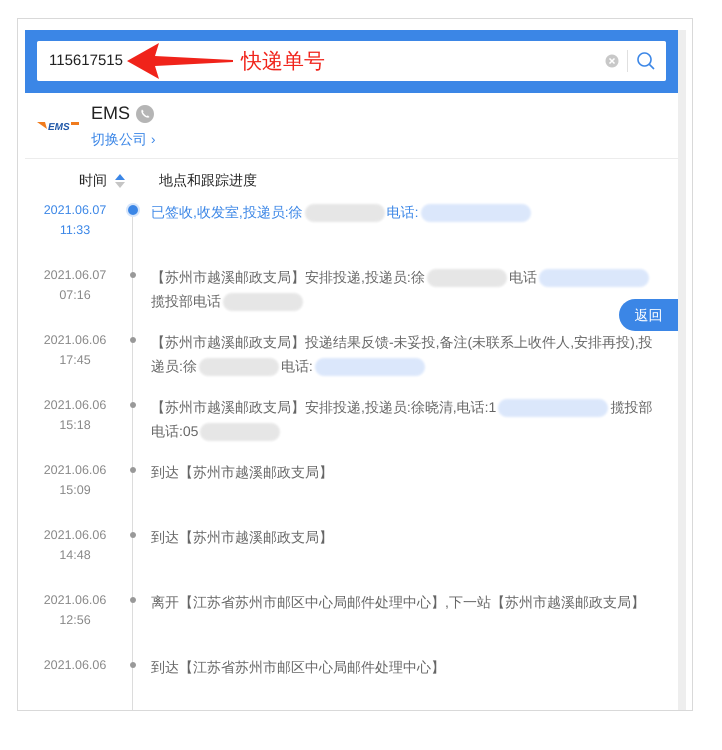 The height and width of the screenshot is (750, 722). What do you see at coordinates (351, 61) in the screenshot?
I see `search-field: 115617515 快递单号` at bounding box center [351, 61].